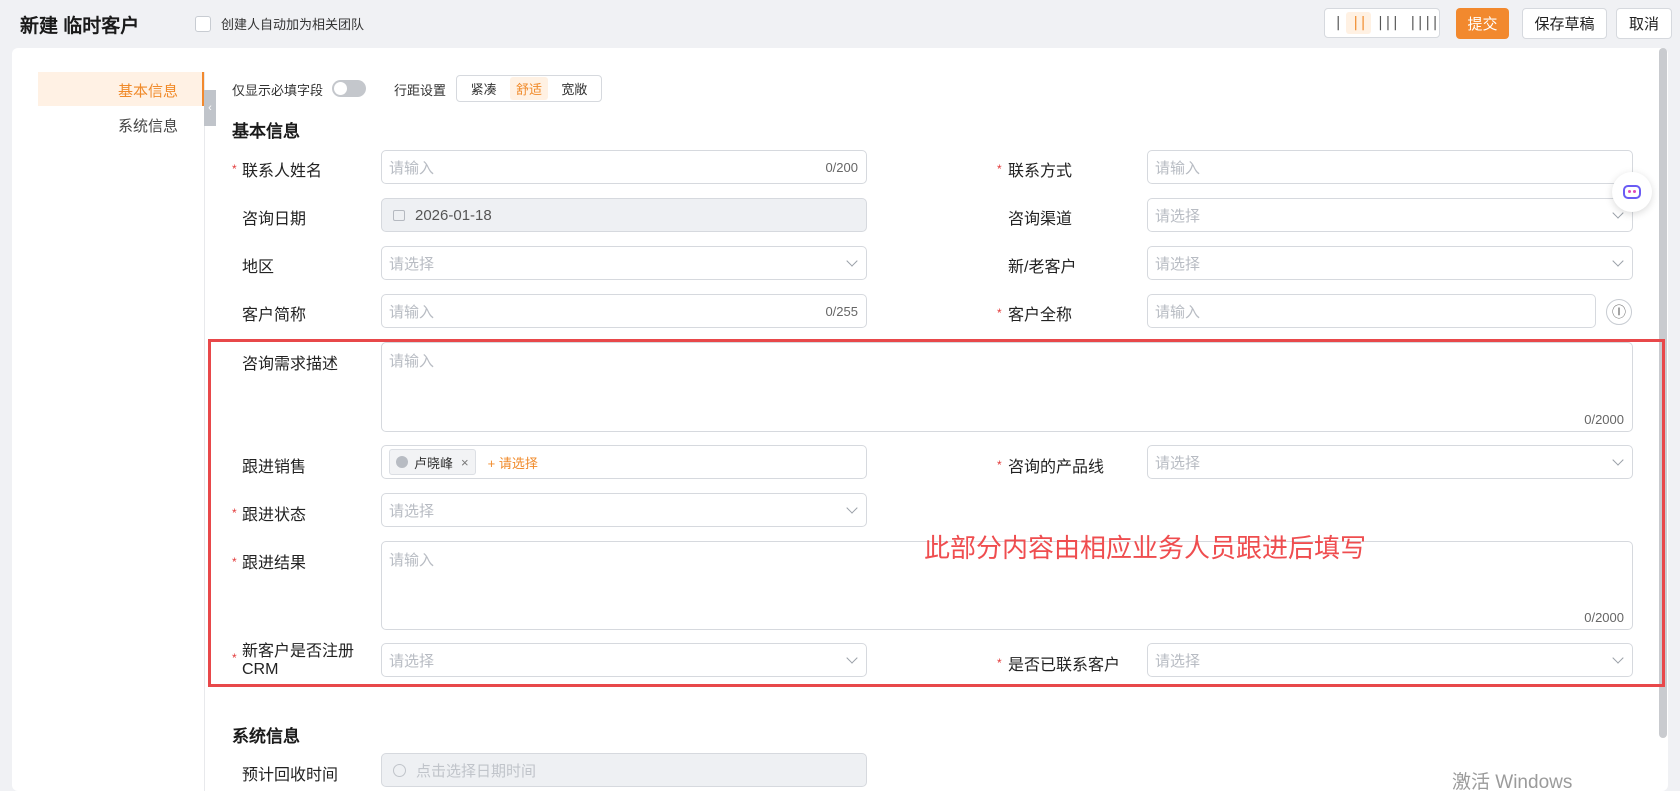 The height and width of the screenshot is (791, 1680). Describe the element at coordinates (1390, 167) in the screenshot. I see `contact-method-input: 请输入` at that location.